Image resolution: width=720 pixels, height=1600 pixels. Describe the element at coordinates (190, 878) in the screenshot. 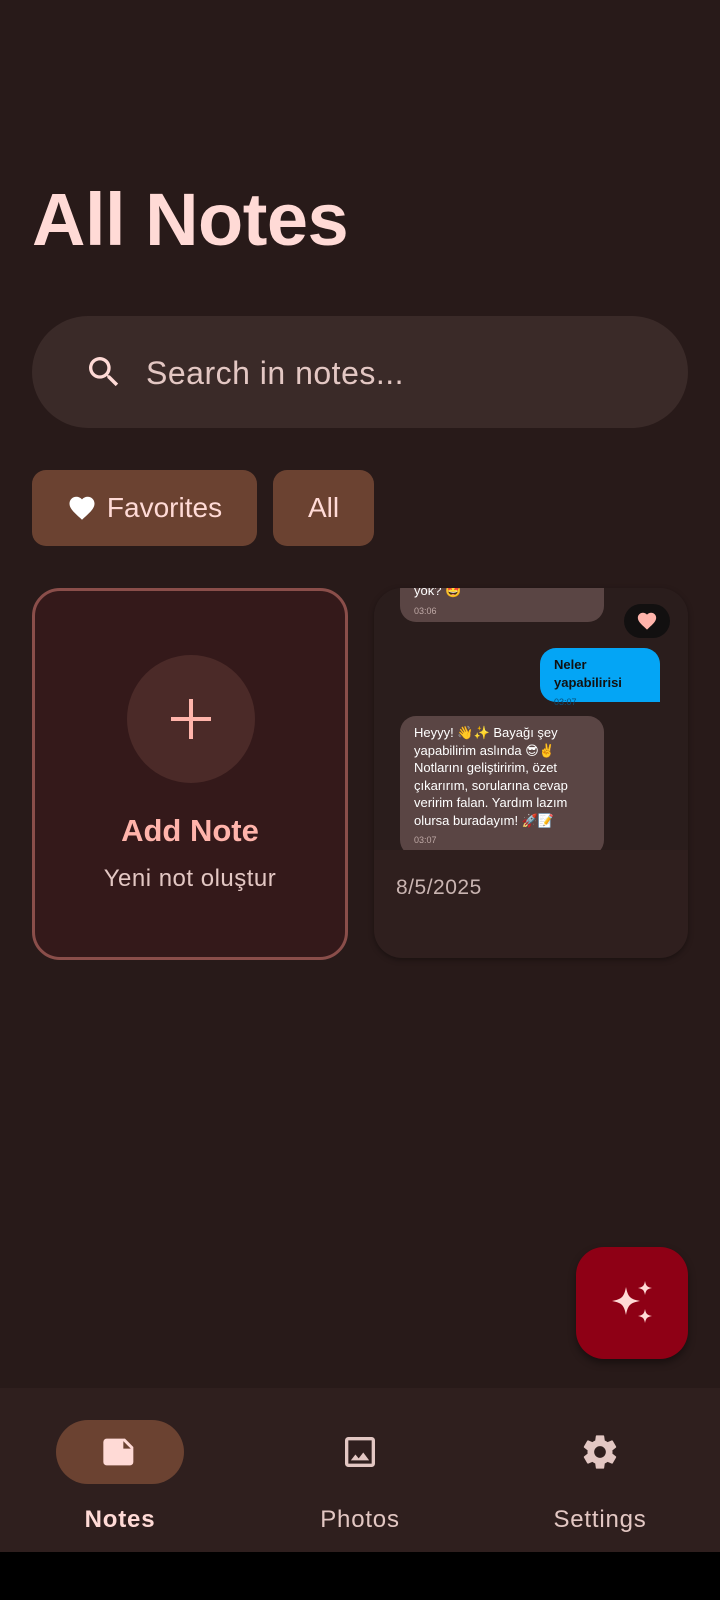

I see `add-note-subtitle: Yeni not oluştur` at that location.